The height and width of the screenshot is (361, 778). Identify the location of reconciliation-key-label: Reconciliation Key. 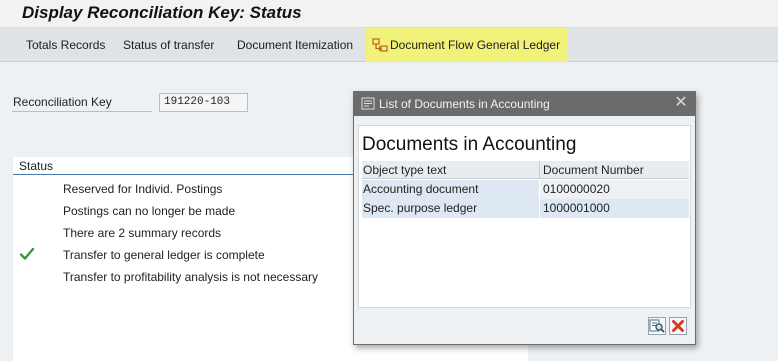
(62, 102).